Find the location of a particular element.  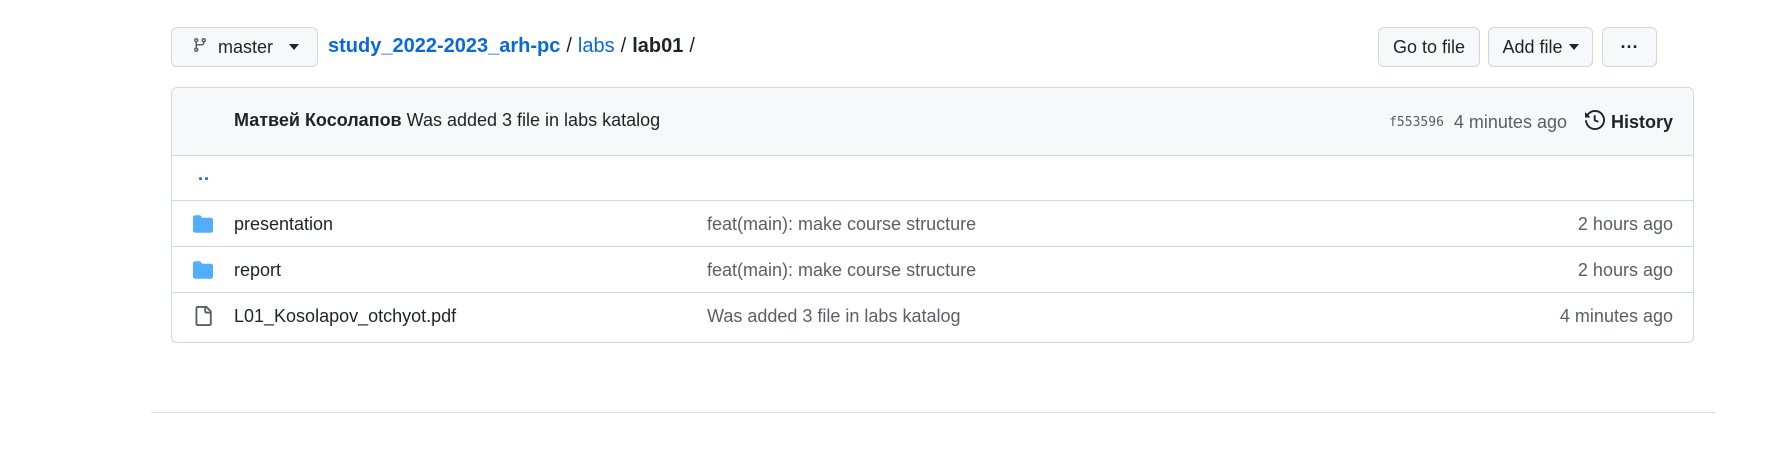

history-link: History is located at coordinates (1628, 122).